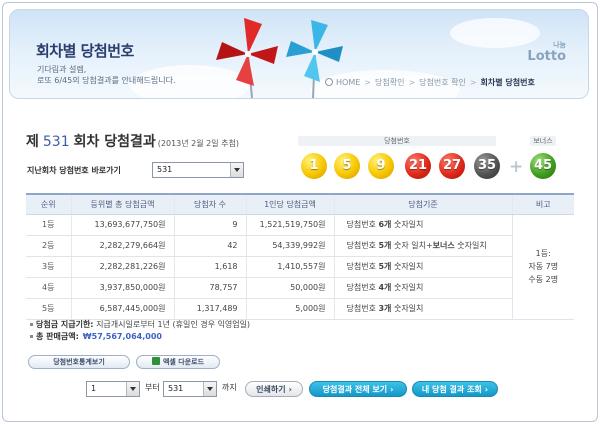  Describe the element at coordinates (85, 51) in the screenshot. I see `page-title: 회차별 당첨번호` at that location.